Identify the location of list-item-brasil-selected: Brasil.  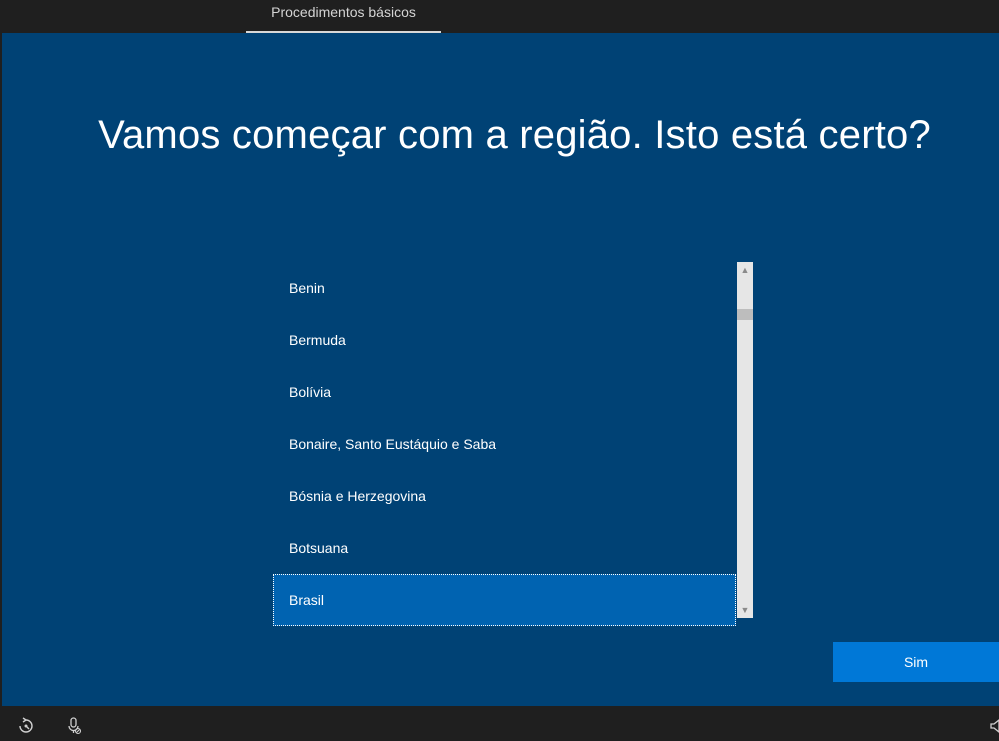
(504, 600).